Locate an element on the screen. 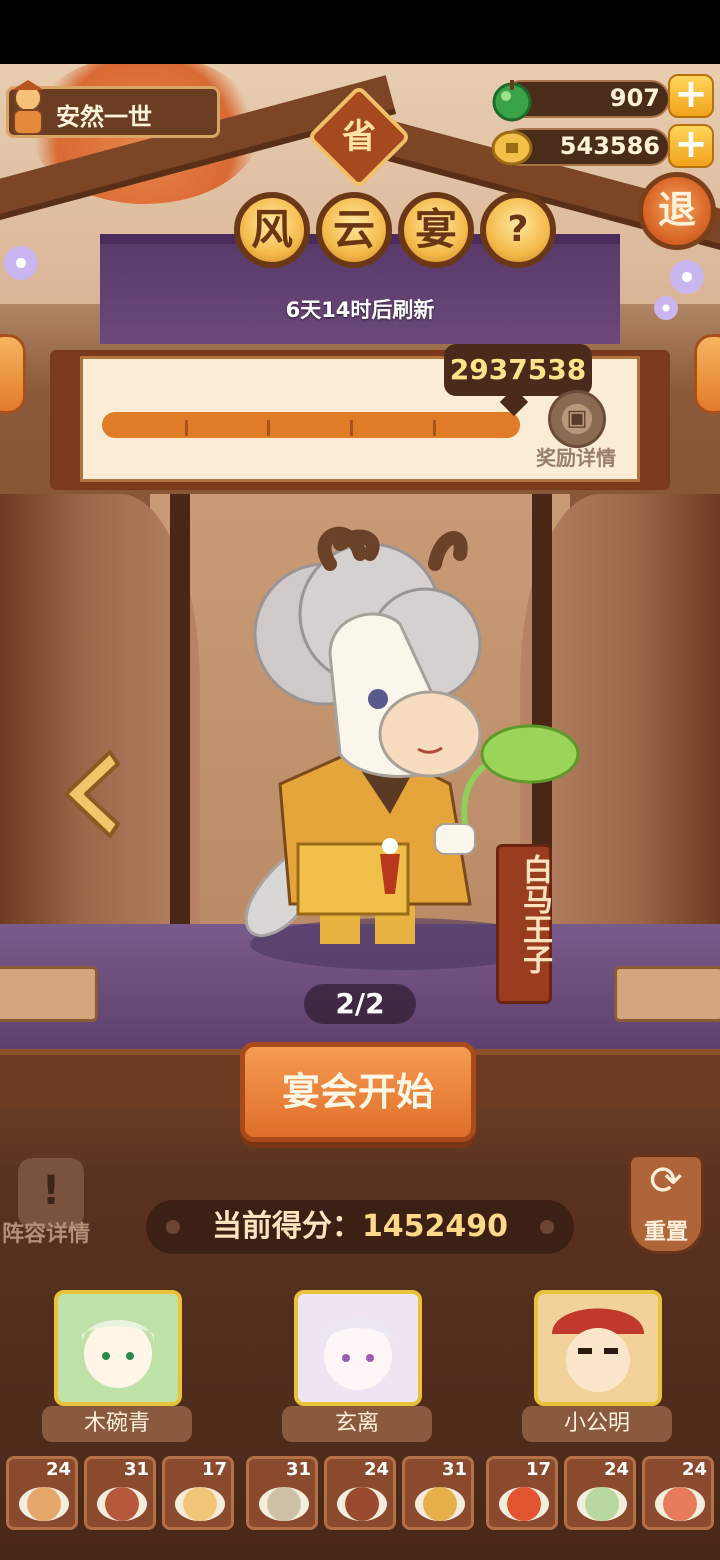  title-char-yun: 云 is located at coordinates (354, 230).